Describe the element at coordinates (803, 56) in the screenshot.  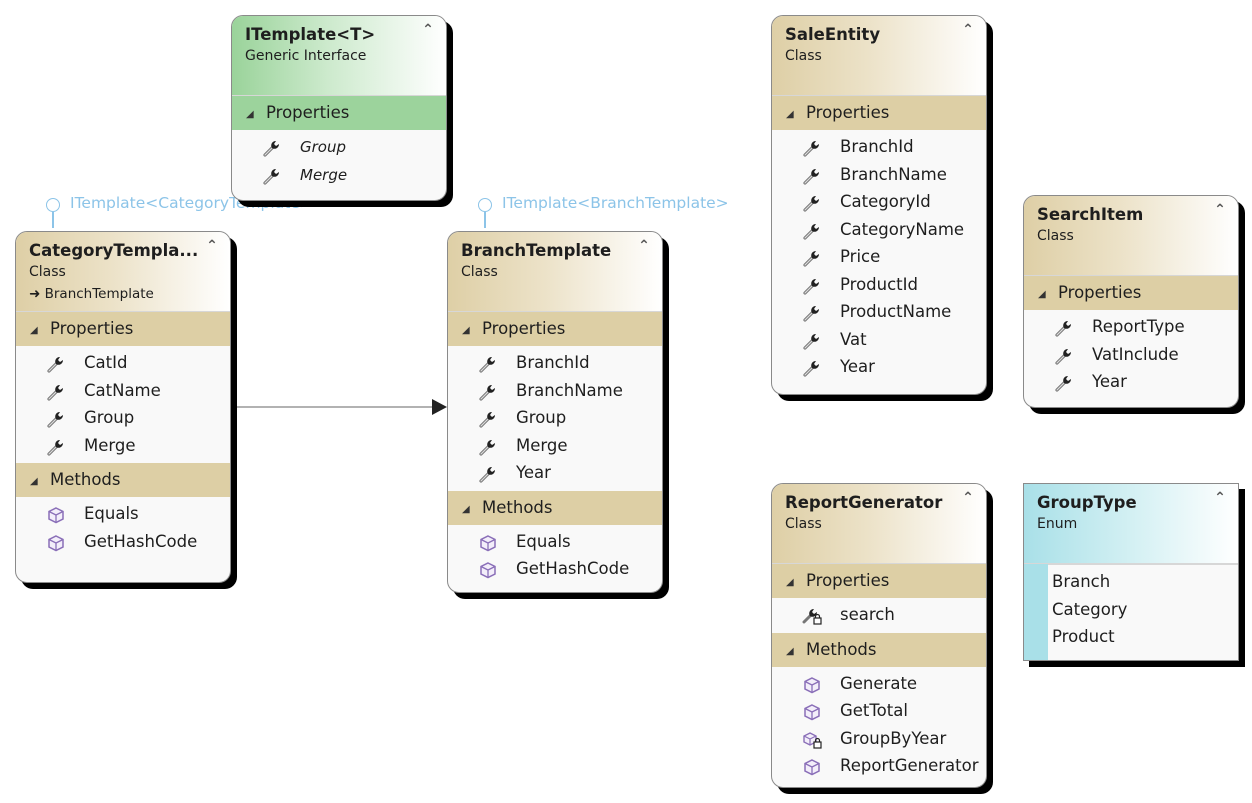
I see `shape-kind: Class` at that location.